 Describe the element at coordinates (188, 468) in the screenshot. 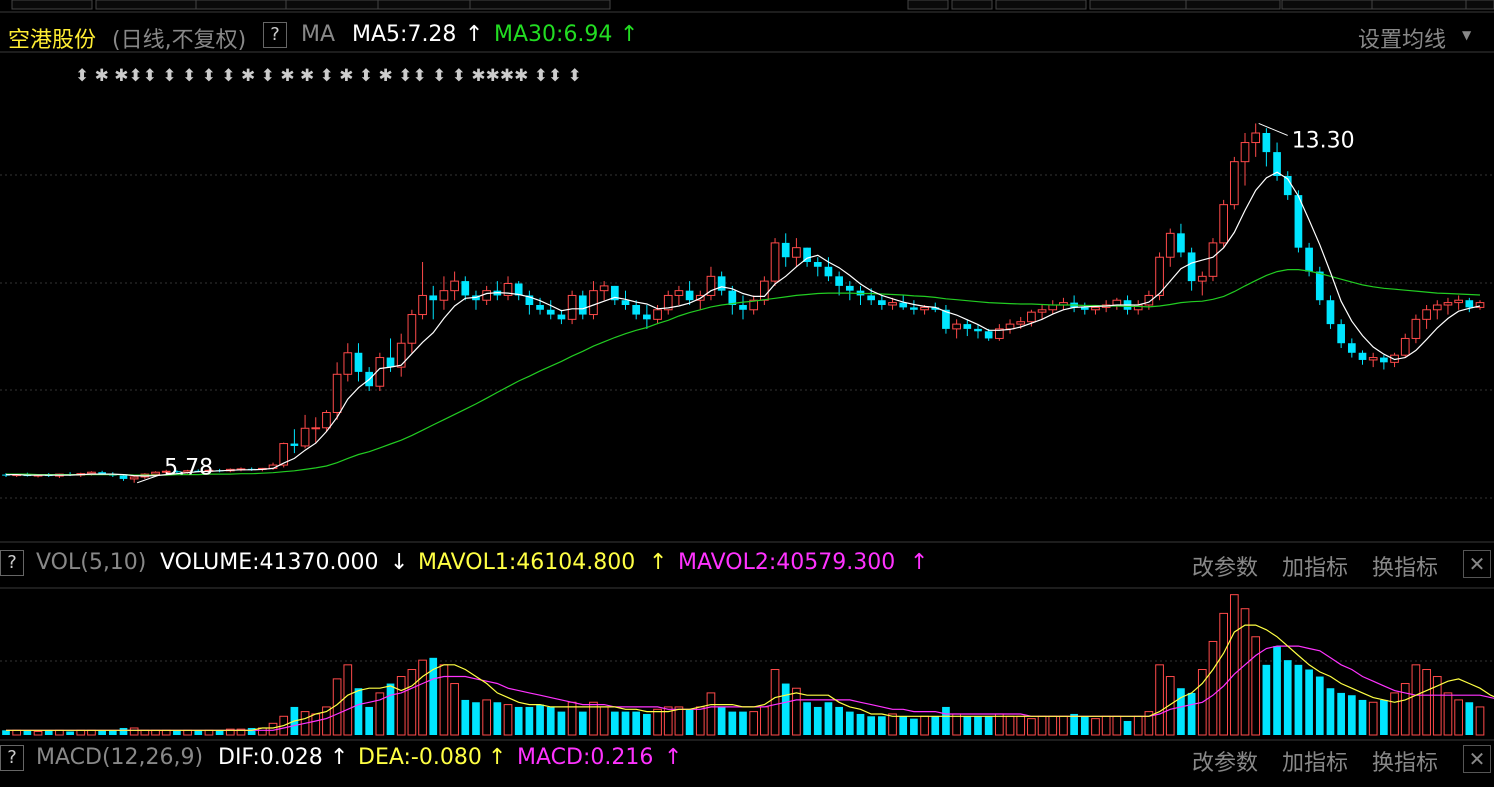

I see `min-price-label: 5.78` at that location.